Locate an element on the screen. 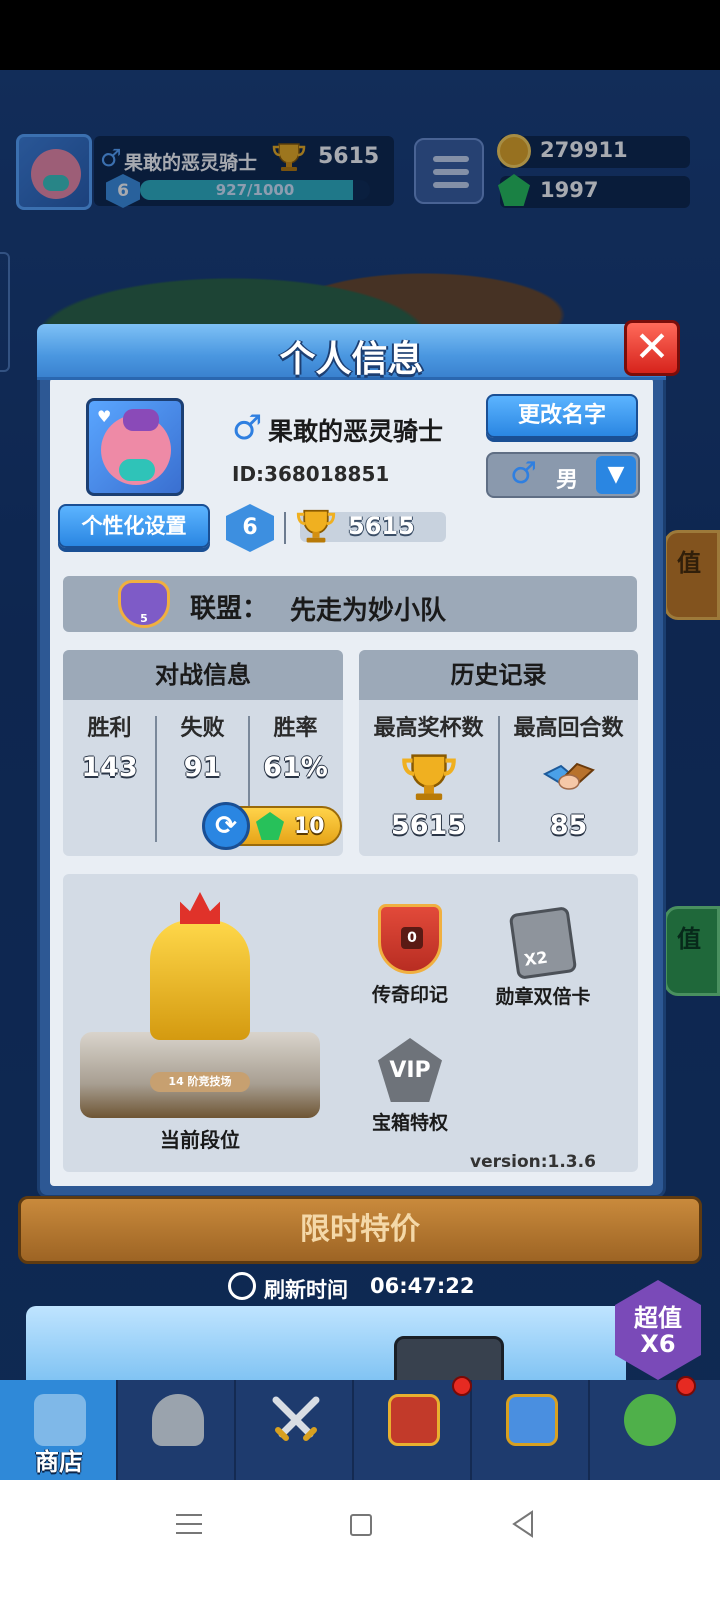 This screenshot has height=1600, width=720. gender-value: 男 is located at coordinates (567, 480).